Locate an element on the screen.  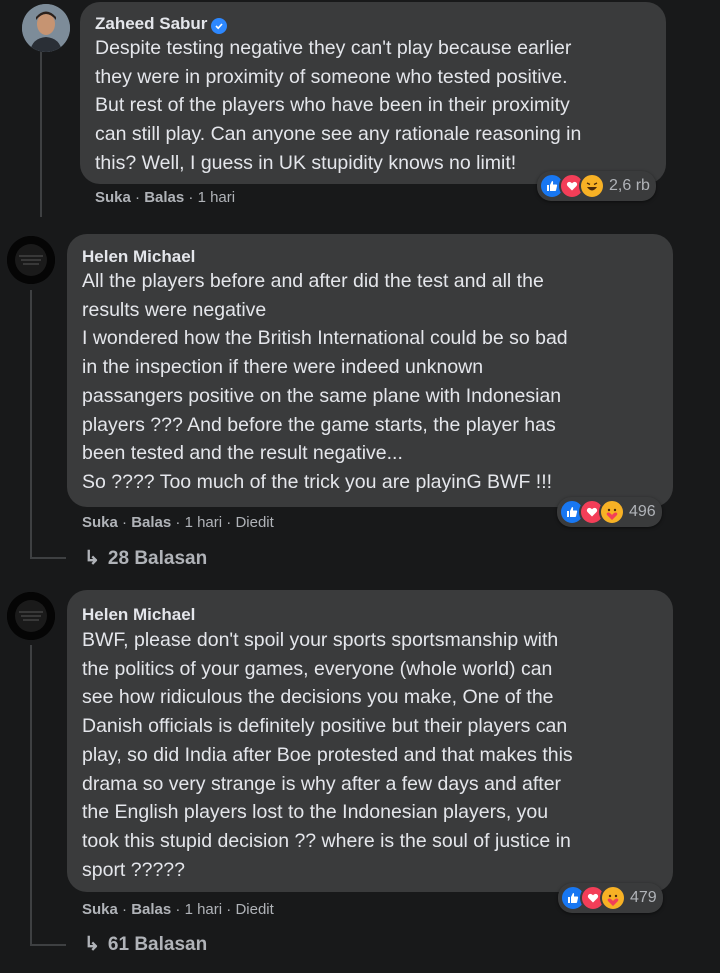
view-replies-button: ↳ 61 Balasan is located at coordinates (145, 944).